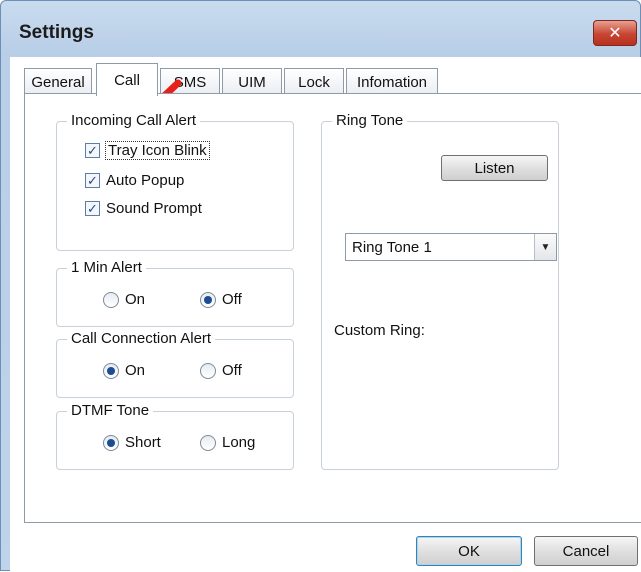 Image resolution: width=641 pixels, height=572 pixels. I want to click on tab-general: General, so click(58, 81).